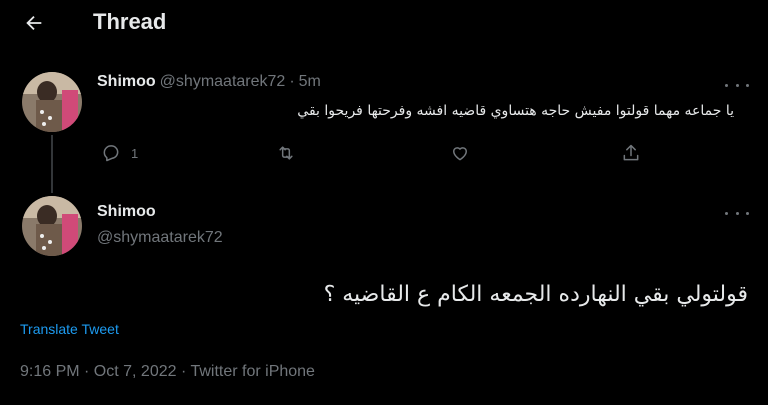 This screenshot has height=405, width=768. I want to click on retweet-button, so click(286, 153).